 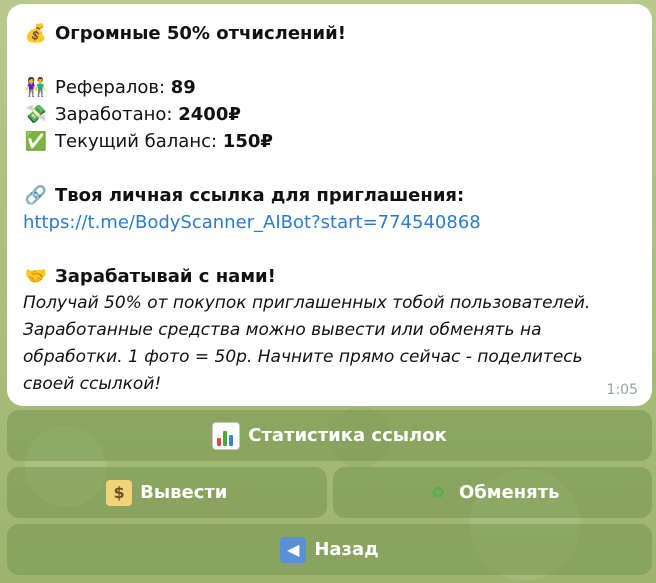 I want to click on earned-line: 💸 Заработано: 2400₽, so click(x=329, y=114).